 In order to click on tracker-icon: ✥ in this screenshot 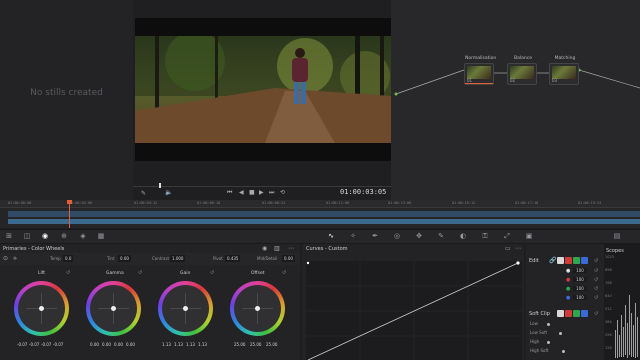, I will do `click(419, 236)`.